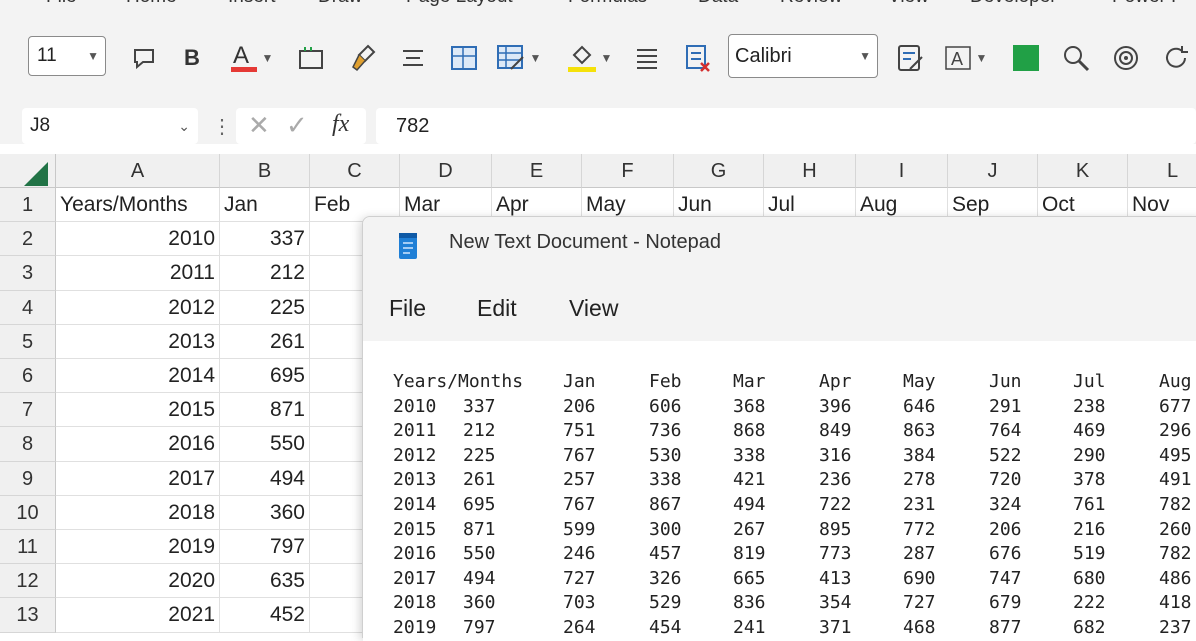 The height and width of the screenshot is (641, 1196). I want to click on row-header-10: 10, so click(28, 512).